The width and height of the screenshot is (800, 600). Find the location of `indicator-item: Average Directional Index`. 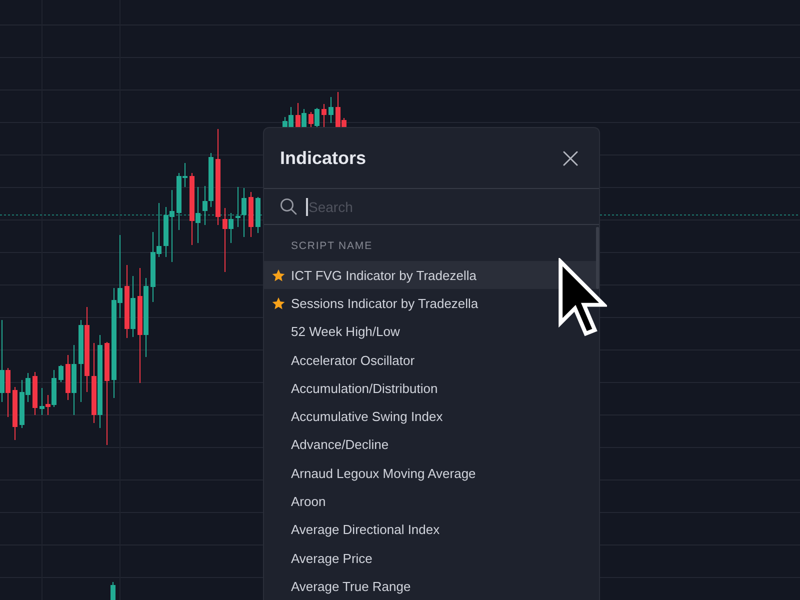

indicator-item: Average Directional Index is located at coordinates (430, 530).